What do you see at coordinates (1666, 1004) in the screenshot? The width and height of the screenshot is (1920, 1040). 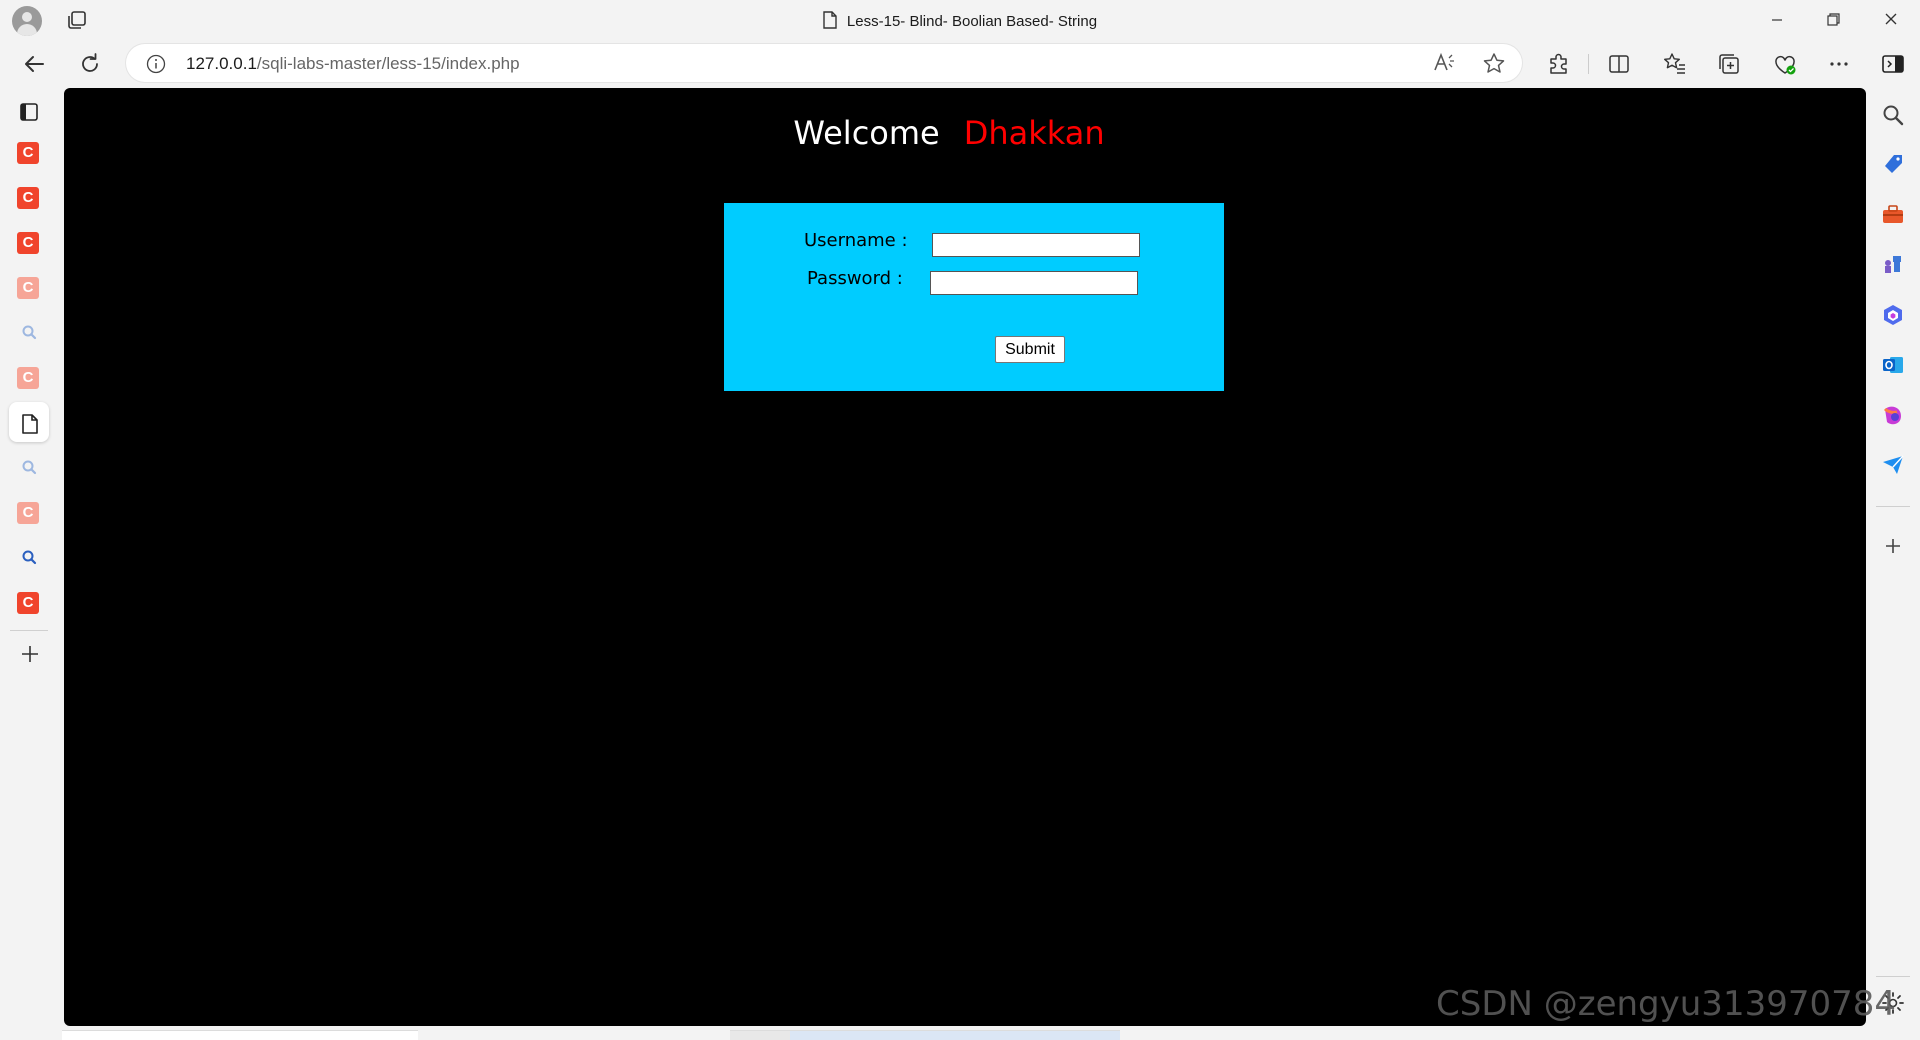 I see `watermark-text: CSDN @zengyu313970784` at bounding box center [1666, 1004].